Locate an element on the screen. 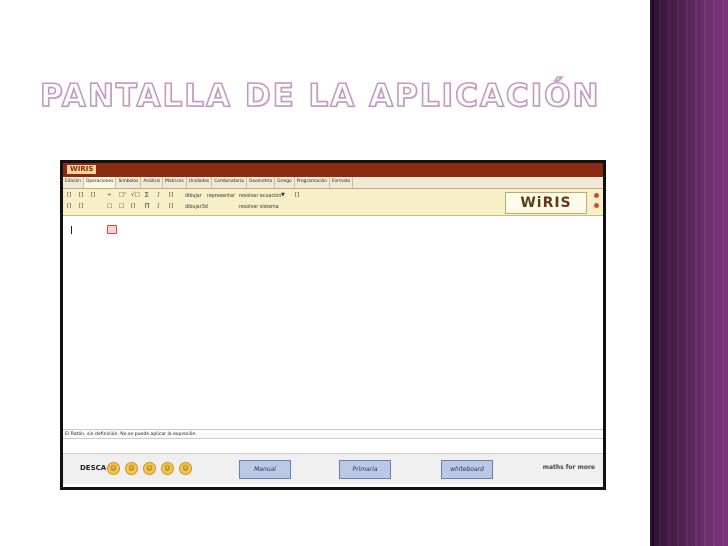  toolbar-abs-button: [] is located at coordinates (69, 206).